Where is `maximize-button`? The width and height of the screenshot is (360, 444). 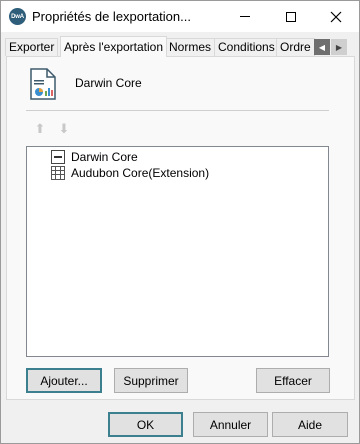
maximize-button is located at coordinates (291, 16).